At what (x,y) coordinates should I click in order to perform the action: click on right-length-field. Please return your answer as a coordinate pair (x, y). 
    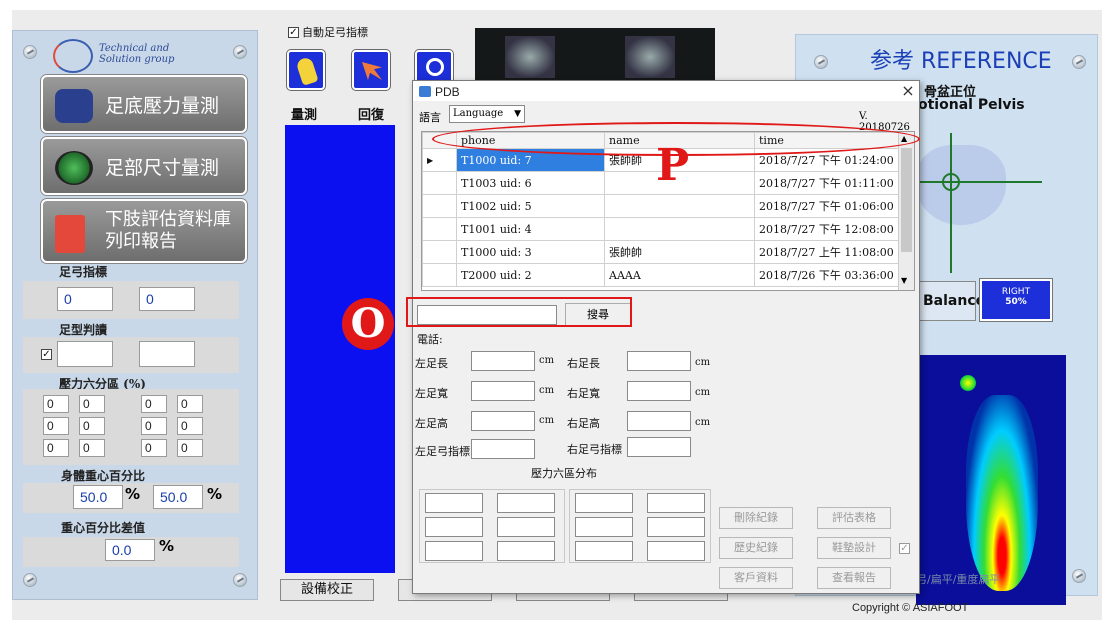
    Looking at the image, I should click on (659, 361).